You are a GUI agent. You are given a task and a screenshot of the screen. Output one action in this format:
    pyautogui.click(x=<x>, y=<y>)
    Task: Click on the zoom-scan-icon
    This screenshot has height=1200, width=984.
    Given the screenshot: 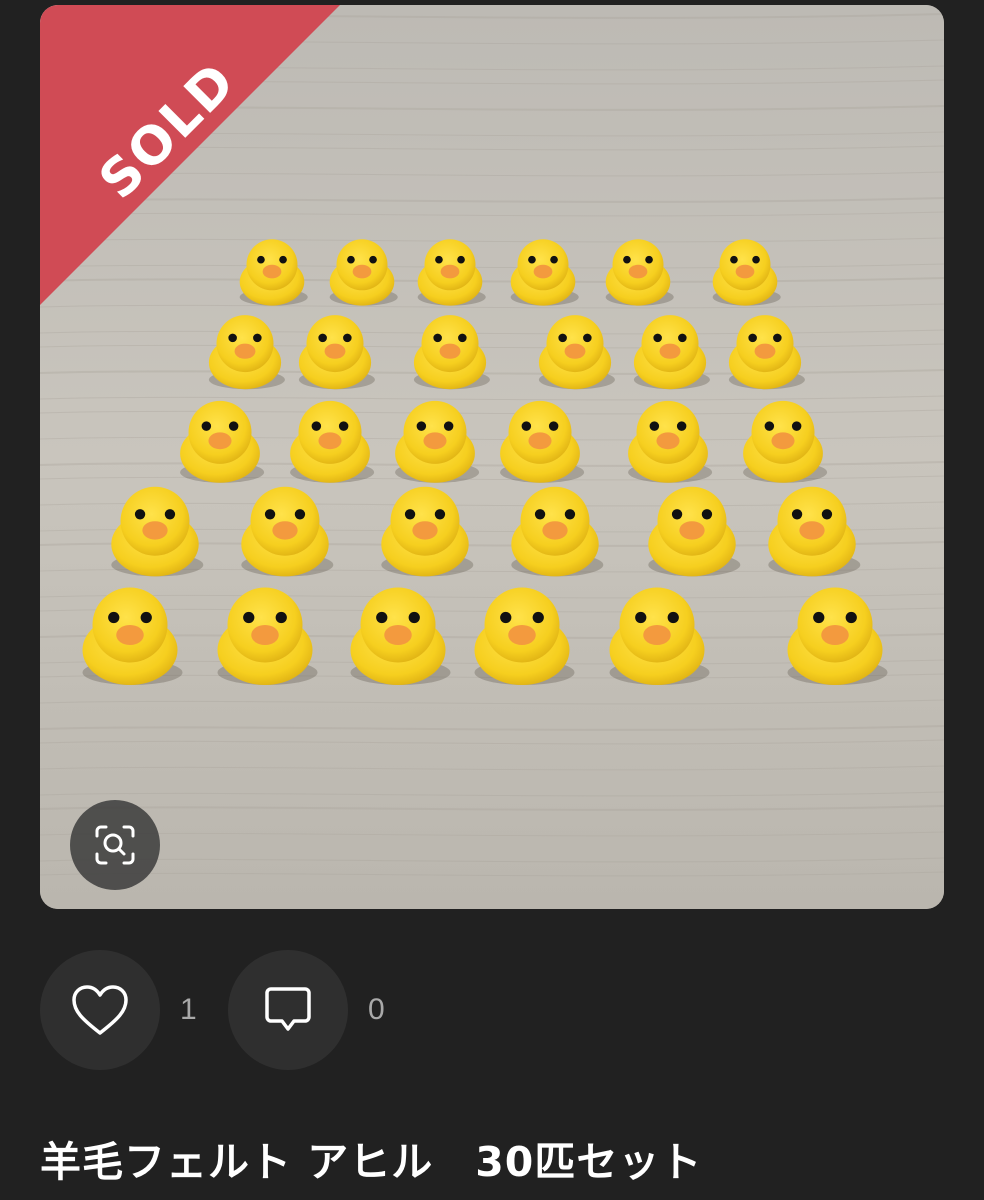 What is the action you would take?
    pyautogui.click(x=115, y=845)
    